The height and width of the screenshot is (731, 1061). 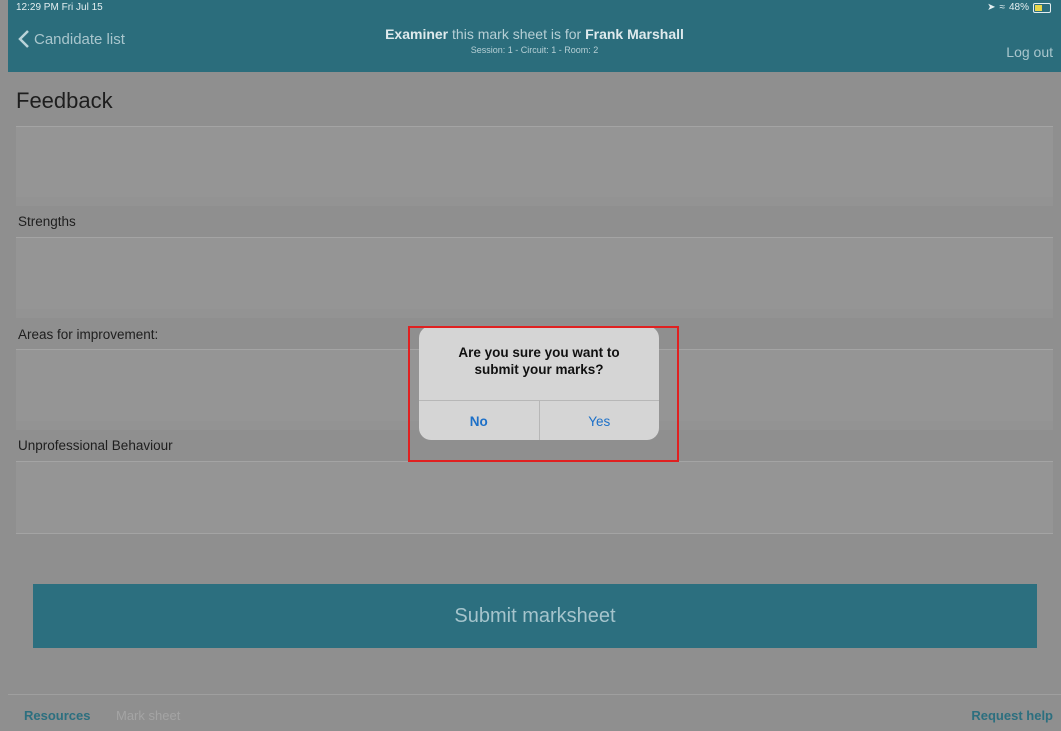 What do you see at coordinates (1042, 7) in the screenshot?
I see `battery-icon` at bounding box center [1042, 7].